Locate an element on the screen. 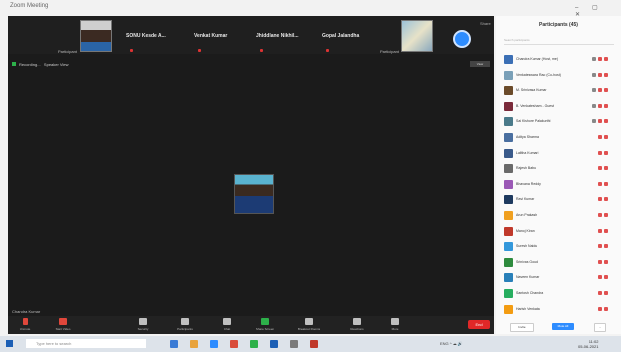 The height and width of the screenshot is (352, 621). reactions-button: Reactions is located at coordinates (357, 324).